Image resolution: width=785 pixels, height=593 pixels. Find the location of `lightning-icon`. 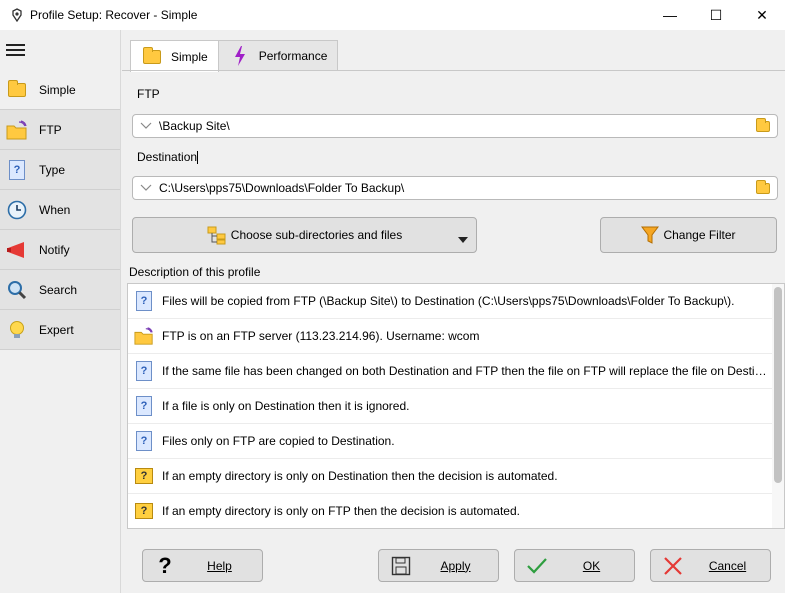

lightning-icon is located at coordinates (240, 56).